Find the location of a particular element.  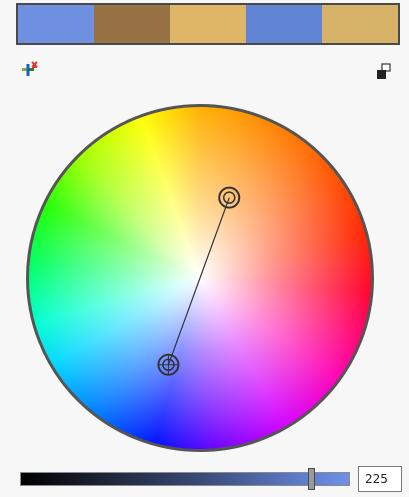

harmony-swatch-strip is located at coordinates (208, 24).